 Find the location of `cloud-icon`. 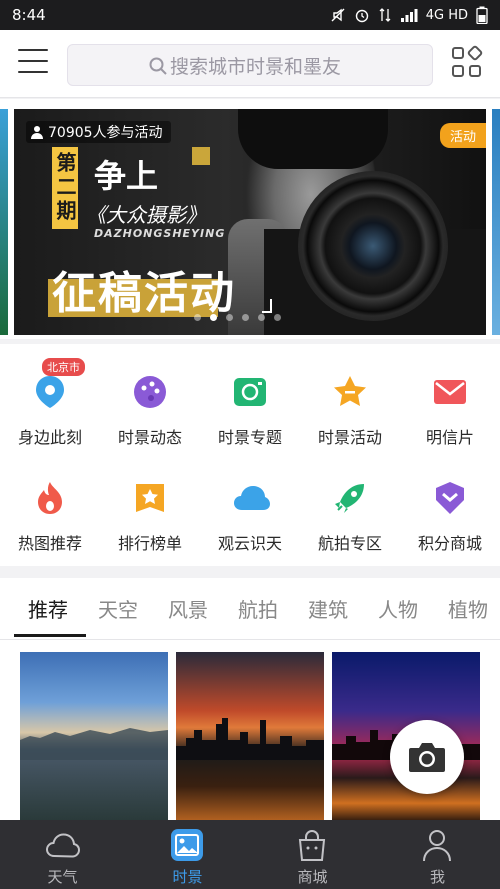

cloud-icon is located at coordinates (252, 498).